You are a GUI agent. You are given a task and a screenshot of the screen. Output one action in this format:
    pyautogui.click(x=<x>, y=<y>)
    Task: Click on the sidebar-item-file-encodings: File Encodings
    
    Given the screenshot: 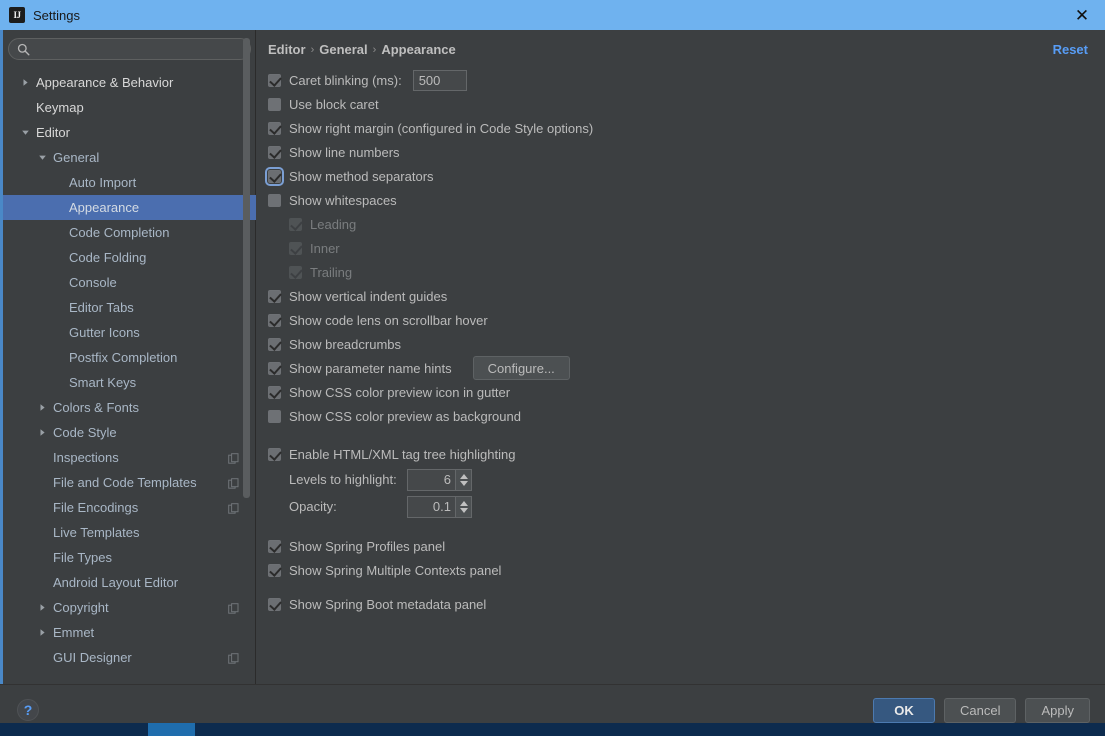 What is the action you would take?
    pyautogui.click(x=129, y=507)
    